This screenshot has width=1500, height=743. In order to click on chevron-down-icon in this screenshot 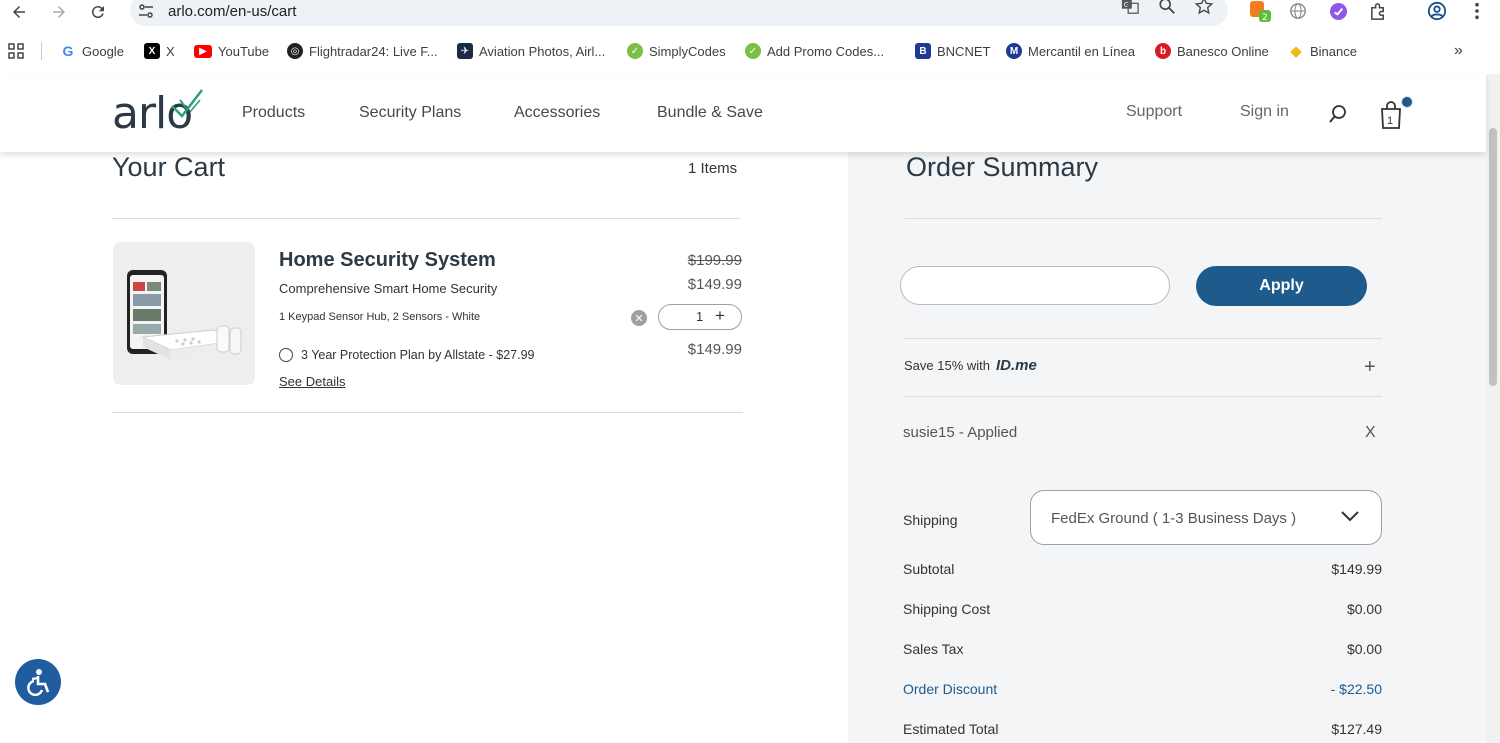, I will do `click(1350, 518)`.